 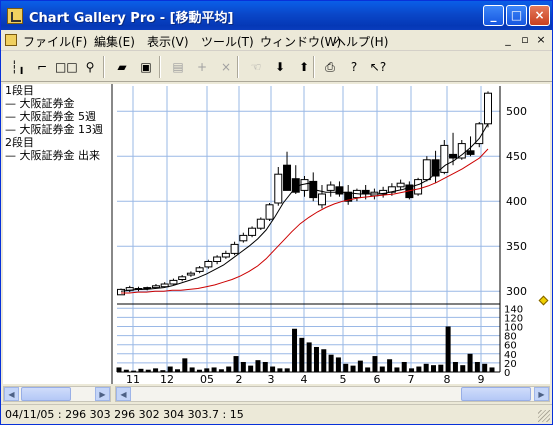 I want to click on minimize-button: _, so click(x=493, y=15).